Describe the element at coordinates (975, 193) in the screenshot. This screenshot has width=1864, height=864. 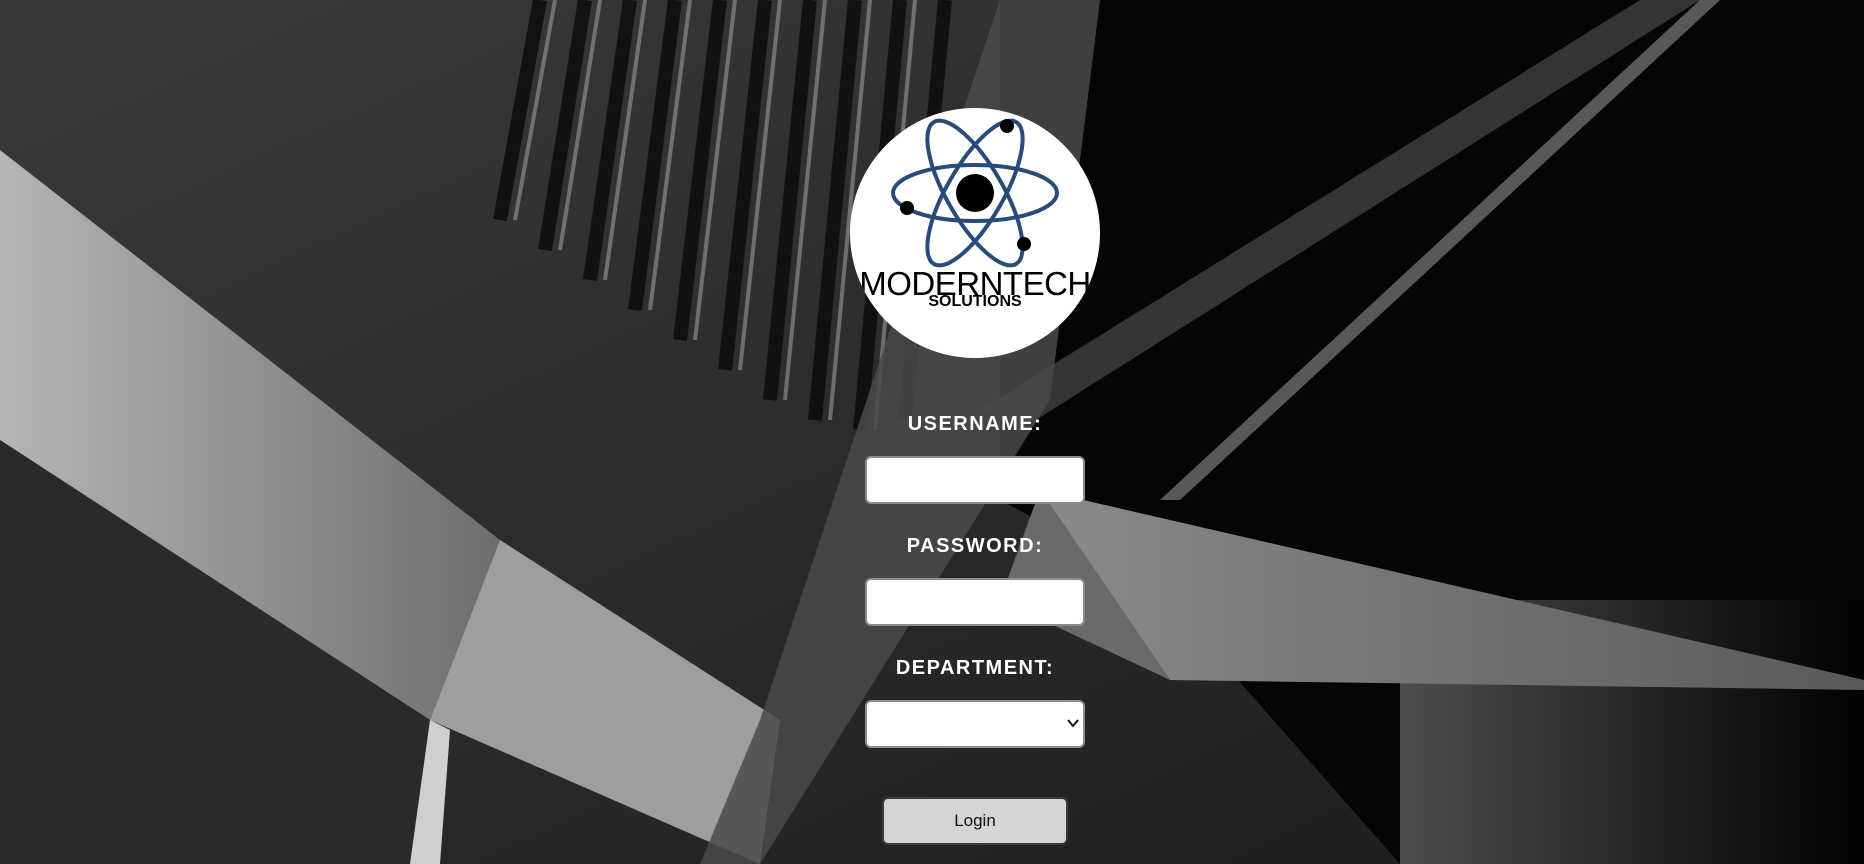
I see `atom-icon` at that location.